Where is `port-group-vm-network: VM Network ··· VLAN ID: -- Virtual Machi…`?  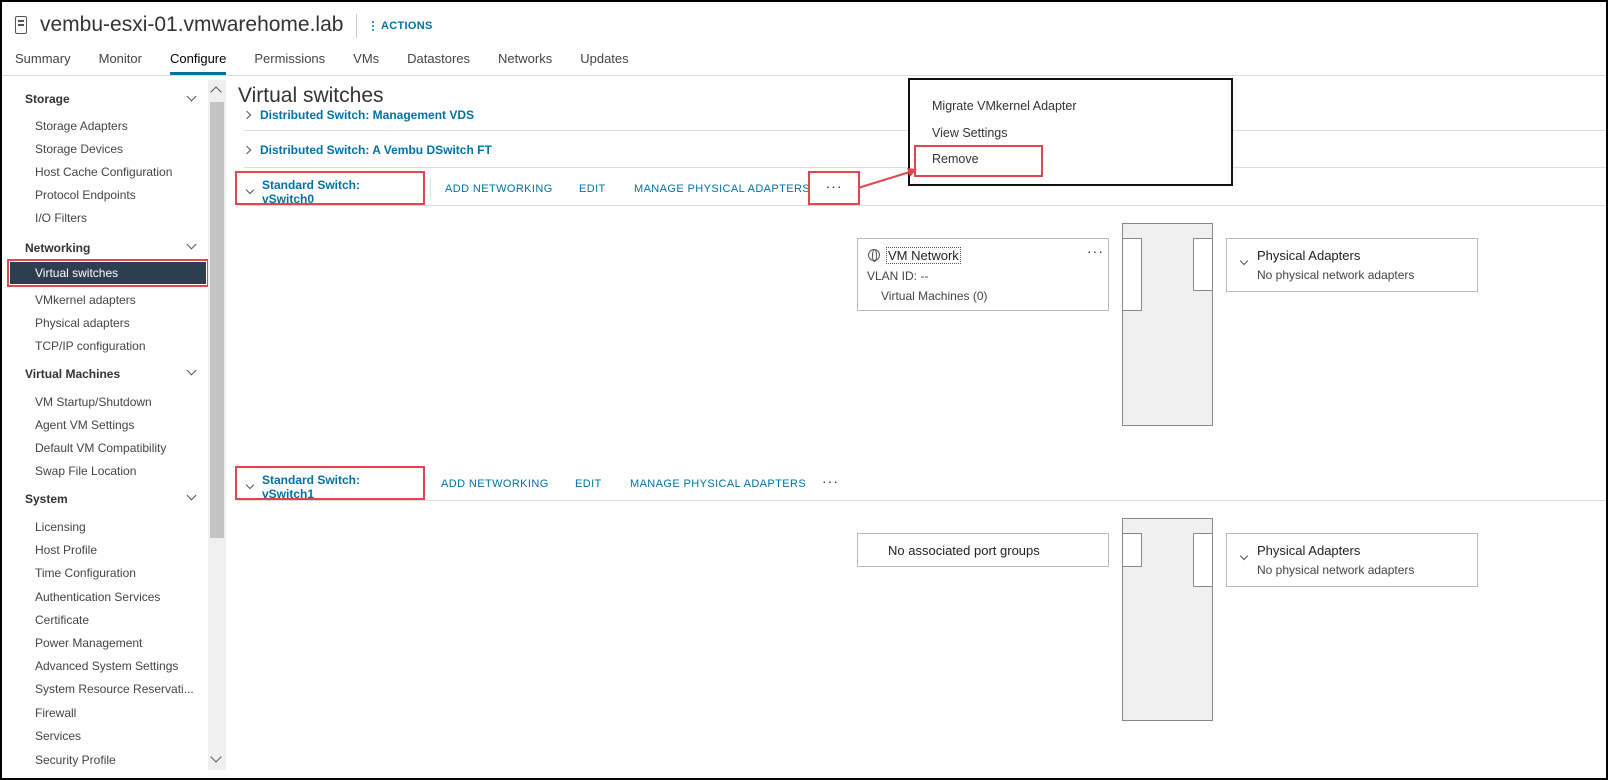 port-group-vm-network: VM Network ··· VLAN ID: -- Virtual Machi… is located at coordinates (983, 274).